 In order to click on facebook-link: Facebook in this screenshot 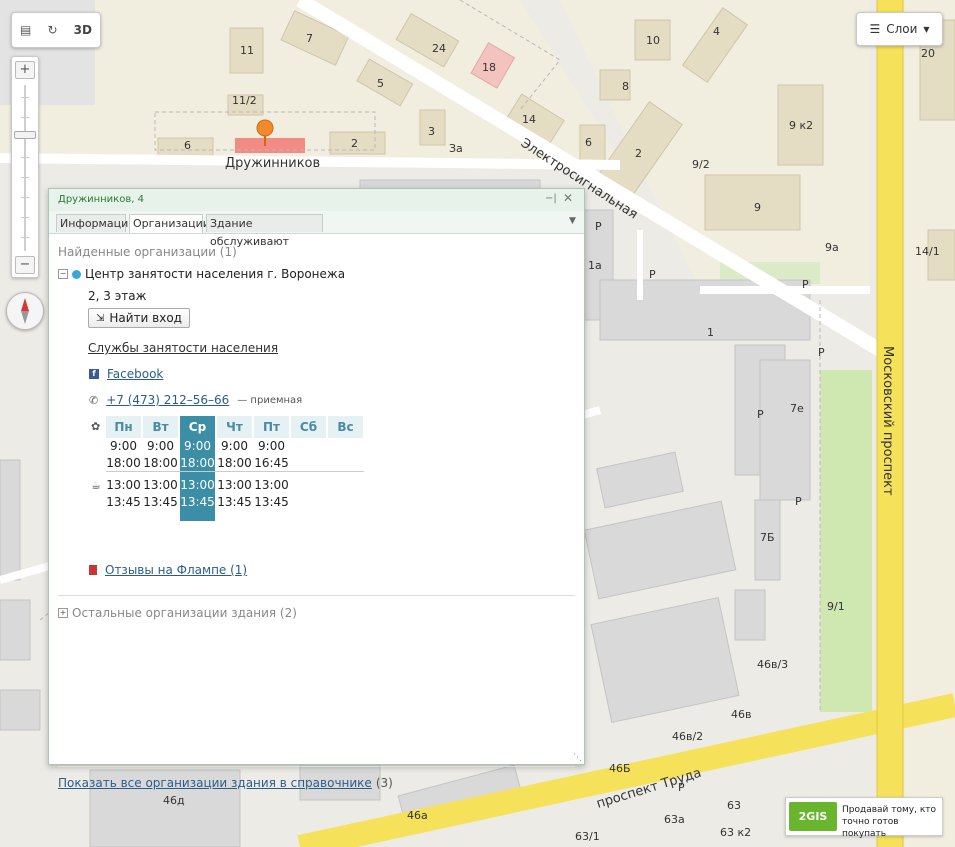, I will do `click(135, 374)`.